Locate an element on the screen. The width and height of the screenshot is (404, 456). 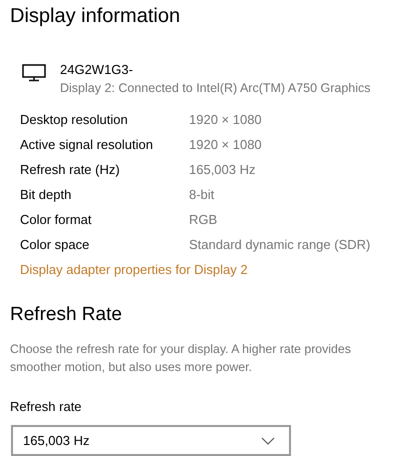
monitor-connection: Display 2: Connected to Intel(R) Arc(TM) A750 Graphics is located at coordinates (215, 88).